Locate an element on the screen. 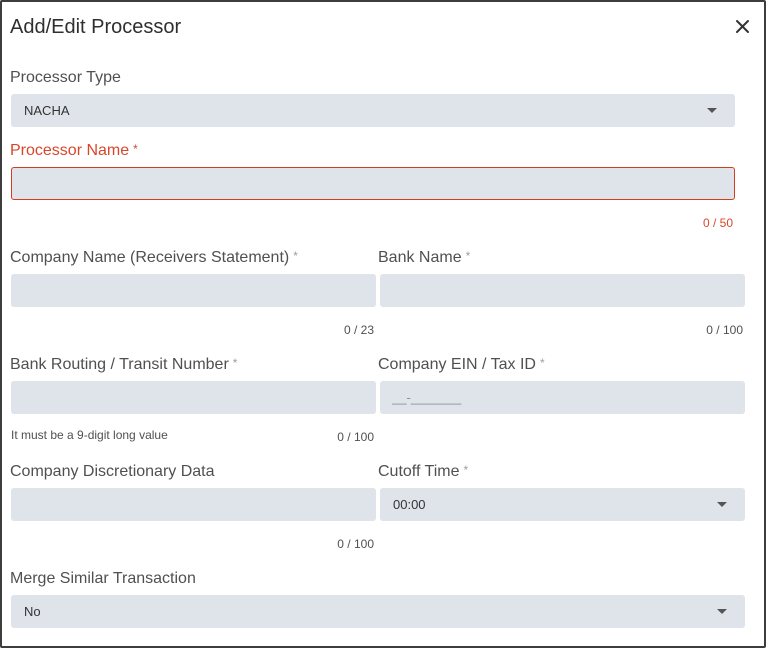  company-name-field is located at coordinates (193, 290).